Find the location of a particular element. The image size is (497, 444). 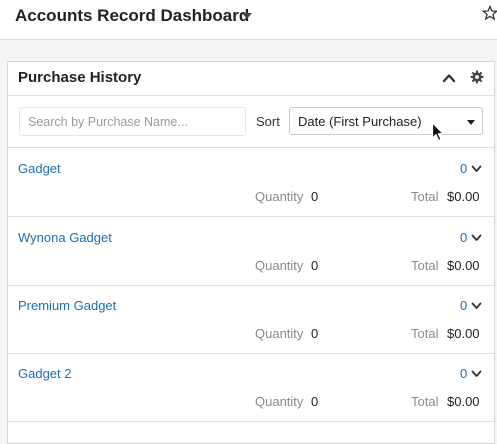

purchase-name-link: Premium Gadget is located at coordinates (67, 305).